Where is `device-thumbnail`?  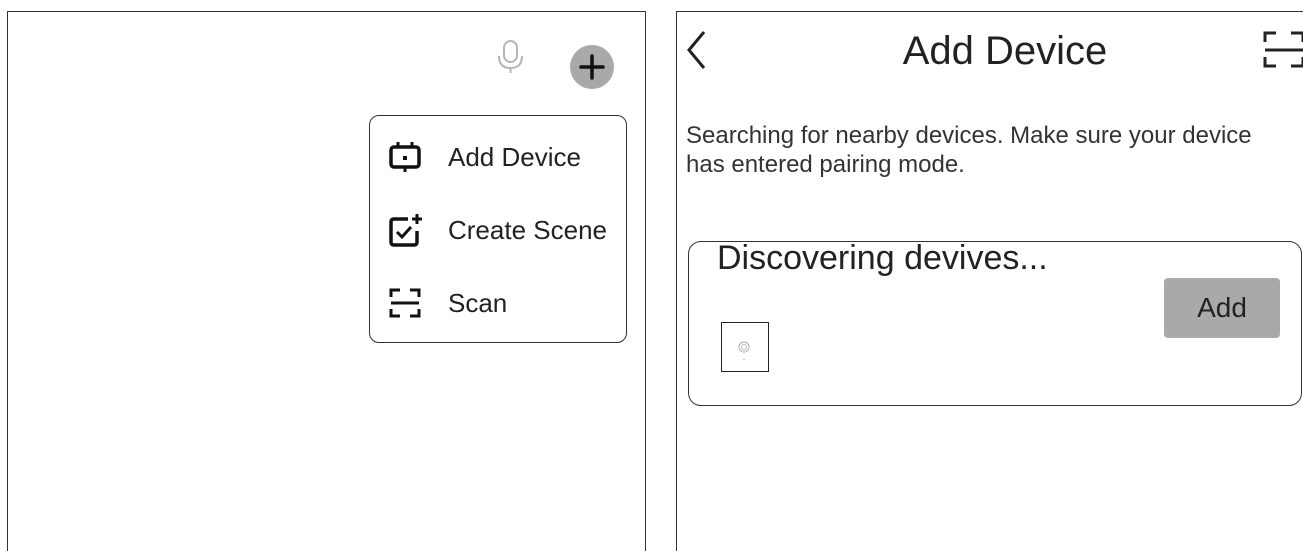 device-thumbnail is located at coordinates (745, 347).